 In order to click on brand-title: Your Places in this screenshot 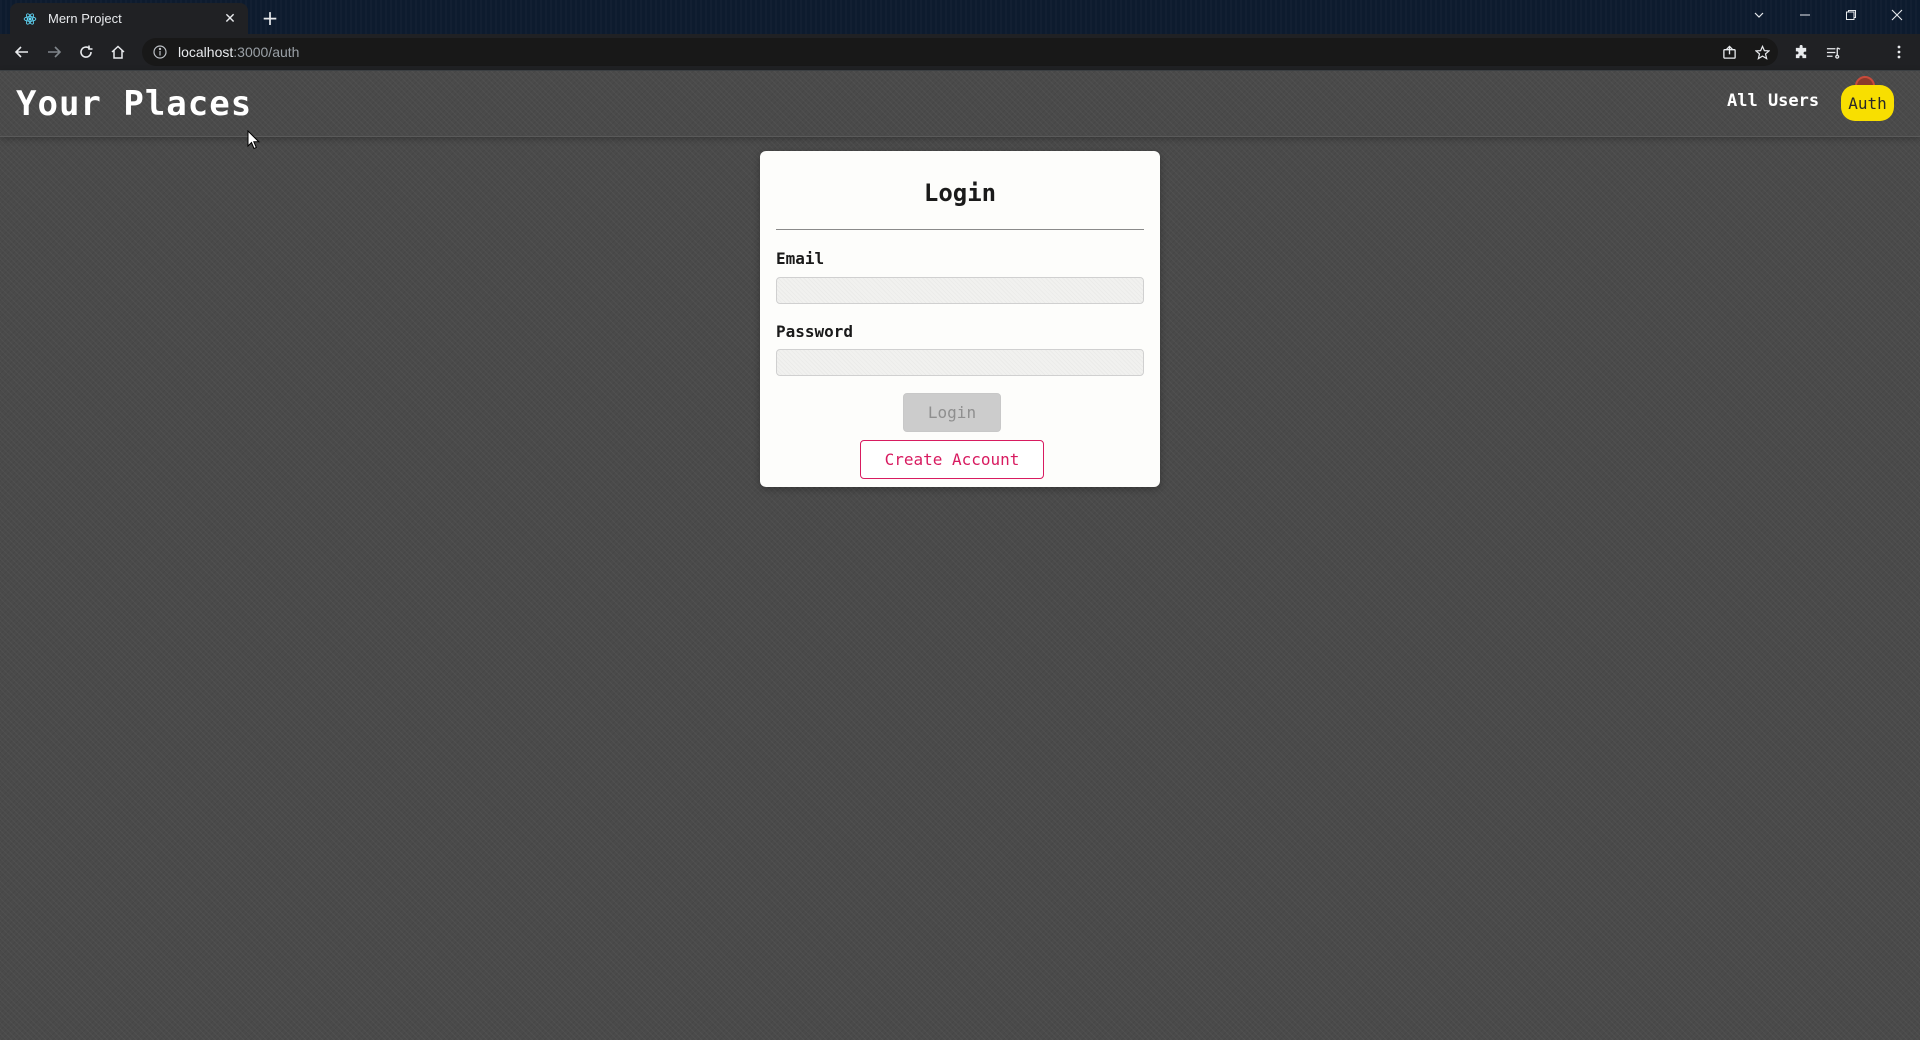, I will do `click(134, 104)`.